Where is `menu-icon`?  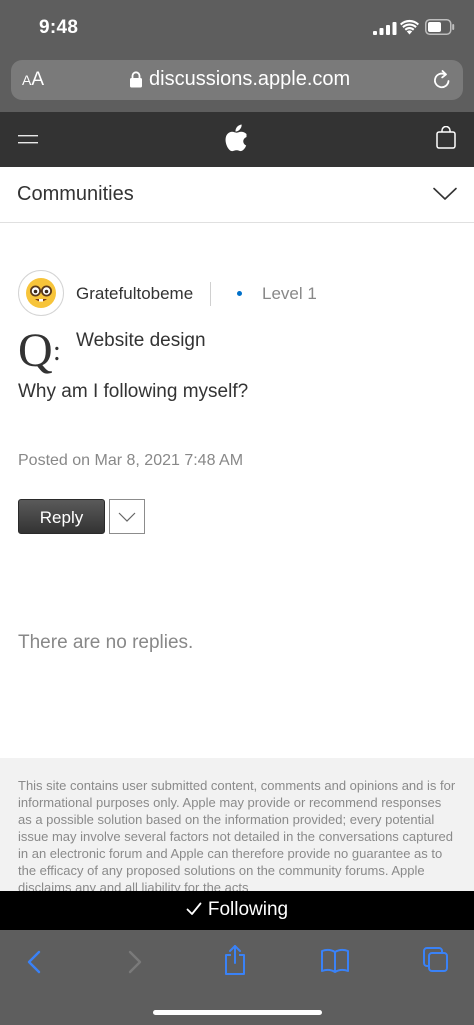 menu-icon is located at coordinates (28, 139).